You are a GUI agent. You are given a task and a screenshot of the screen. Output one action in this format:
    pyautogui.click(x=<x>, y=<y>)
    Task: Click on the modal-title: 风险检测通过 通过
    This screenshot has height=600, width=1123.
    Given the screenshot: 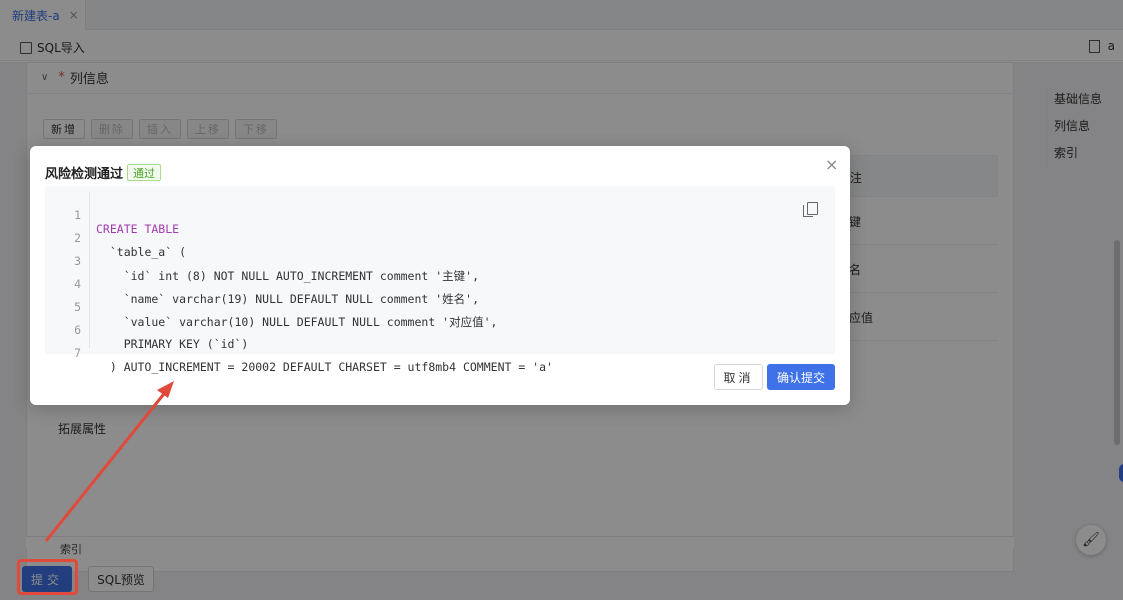 What is the action you would take?
    pyautogui.click(x=103, y=172)
    